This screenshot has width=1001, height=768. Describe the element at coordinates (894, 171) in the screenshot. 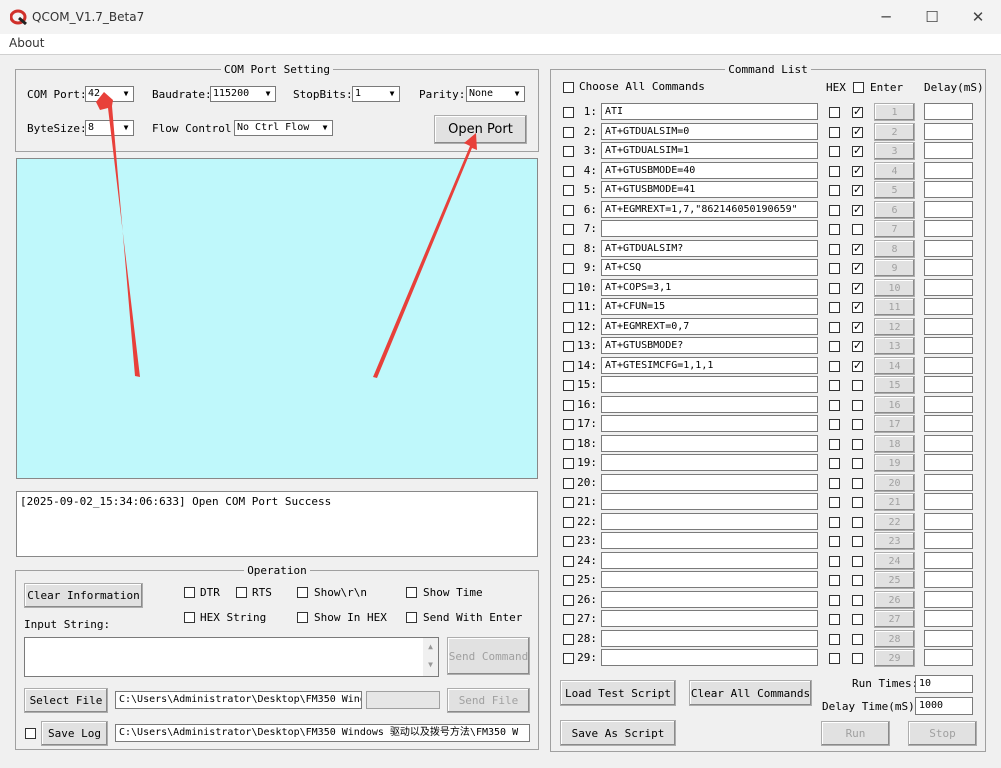

I see `command-send-button: 4` at that location.